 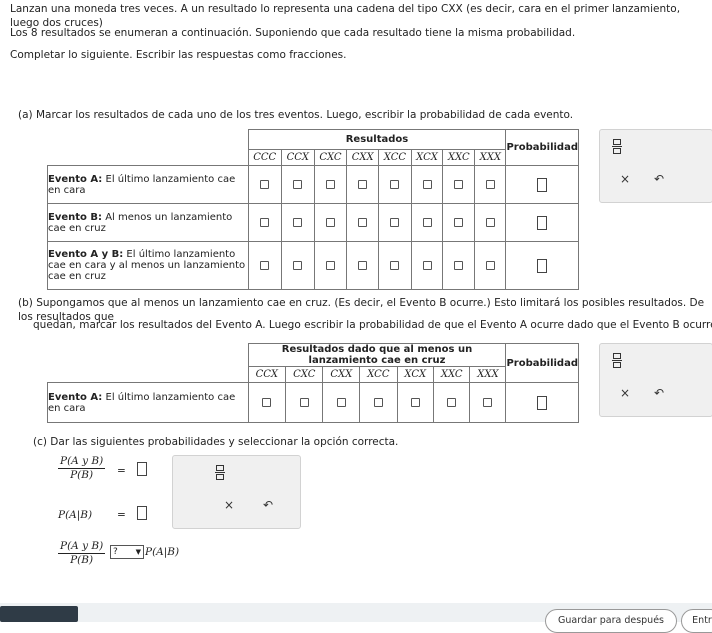 I want to click on equals-sign-1: =, so click(x=121, y=471).